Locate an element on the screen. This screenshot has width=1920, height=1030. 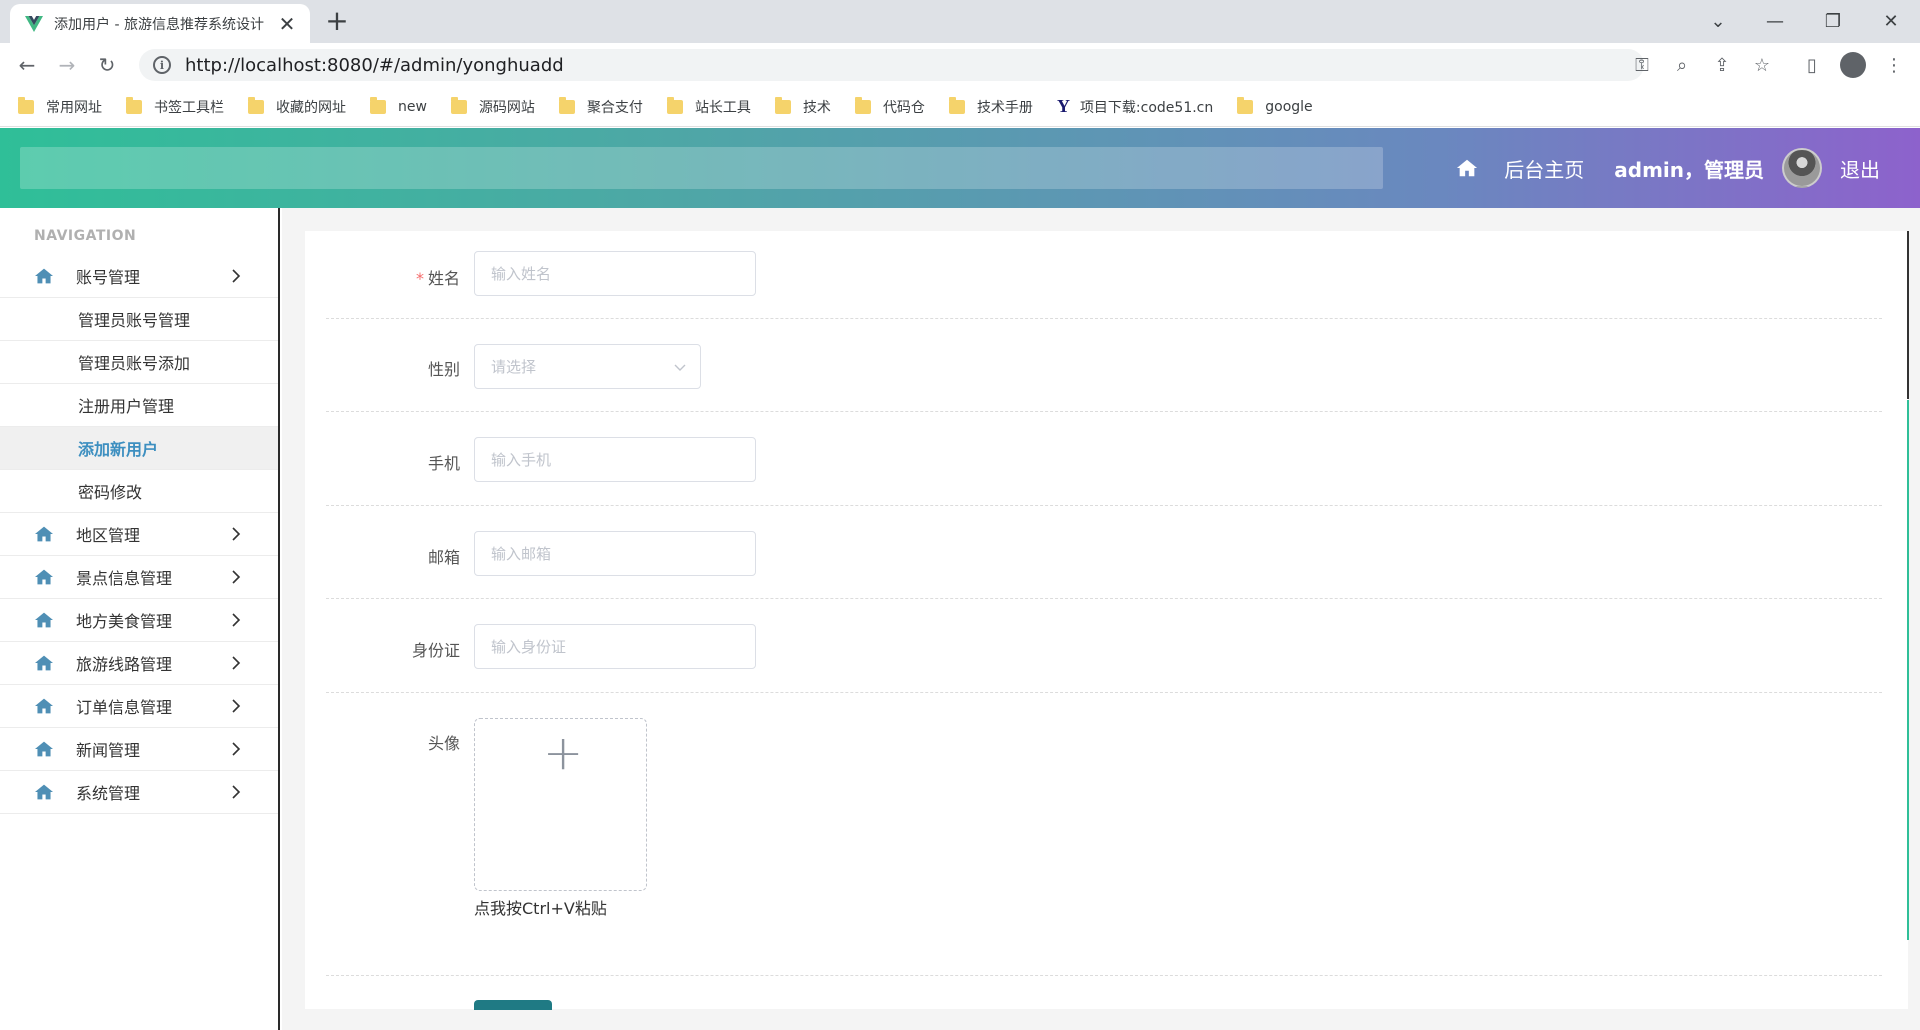
bookmark-item: 聚合支付 is located at coordinates (600, 106).